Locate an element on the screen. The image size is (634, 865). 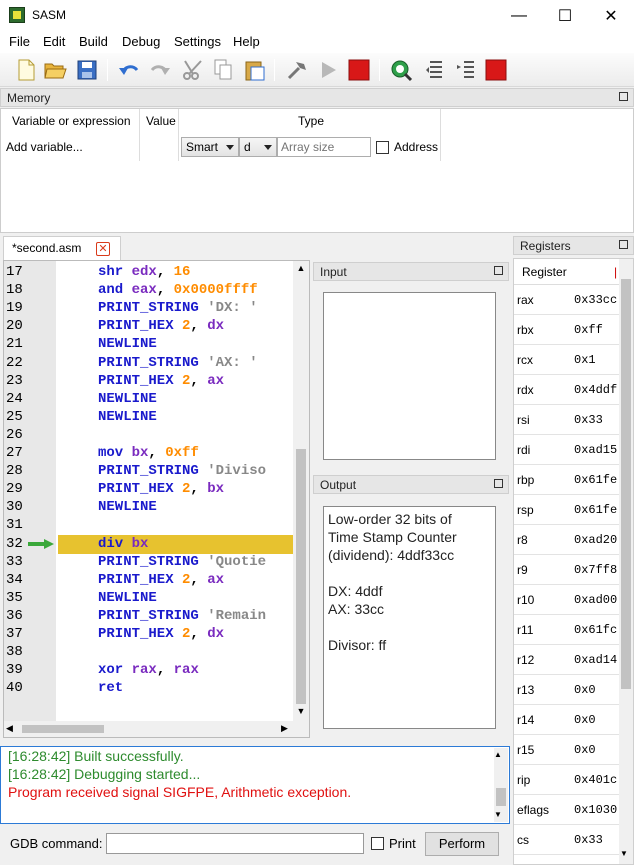
line-number: 38 is located at coordinates (14, 652).